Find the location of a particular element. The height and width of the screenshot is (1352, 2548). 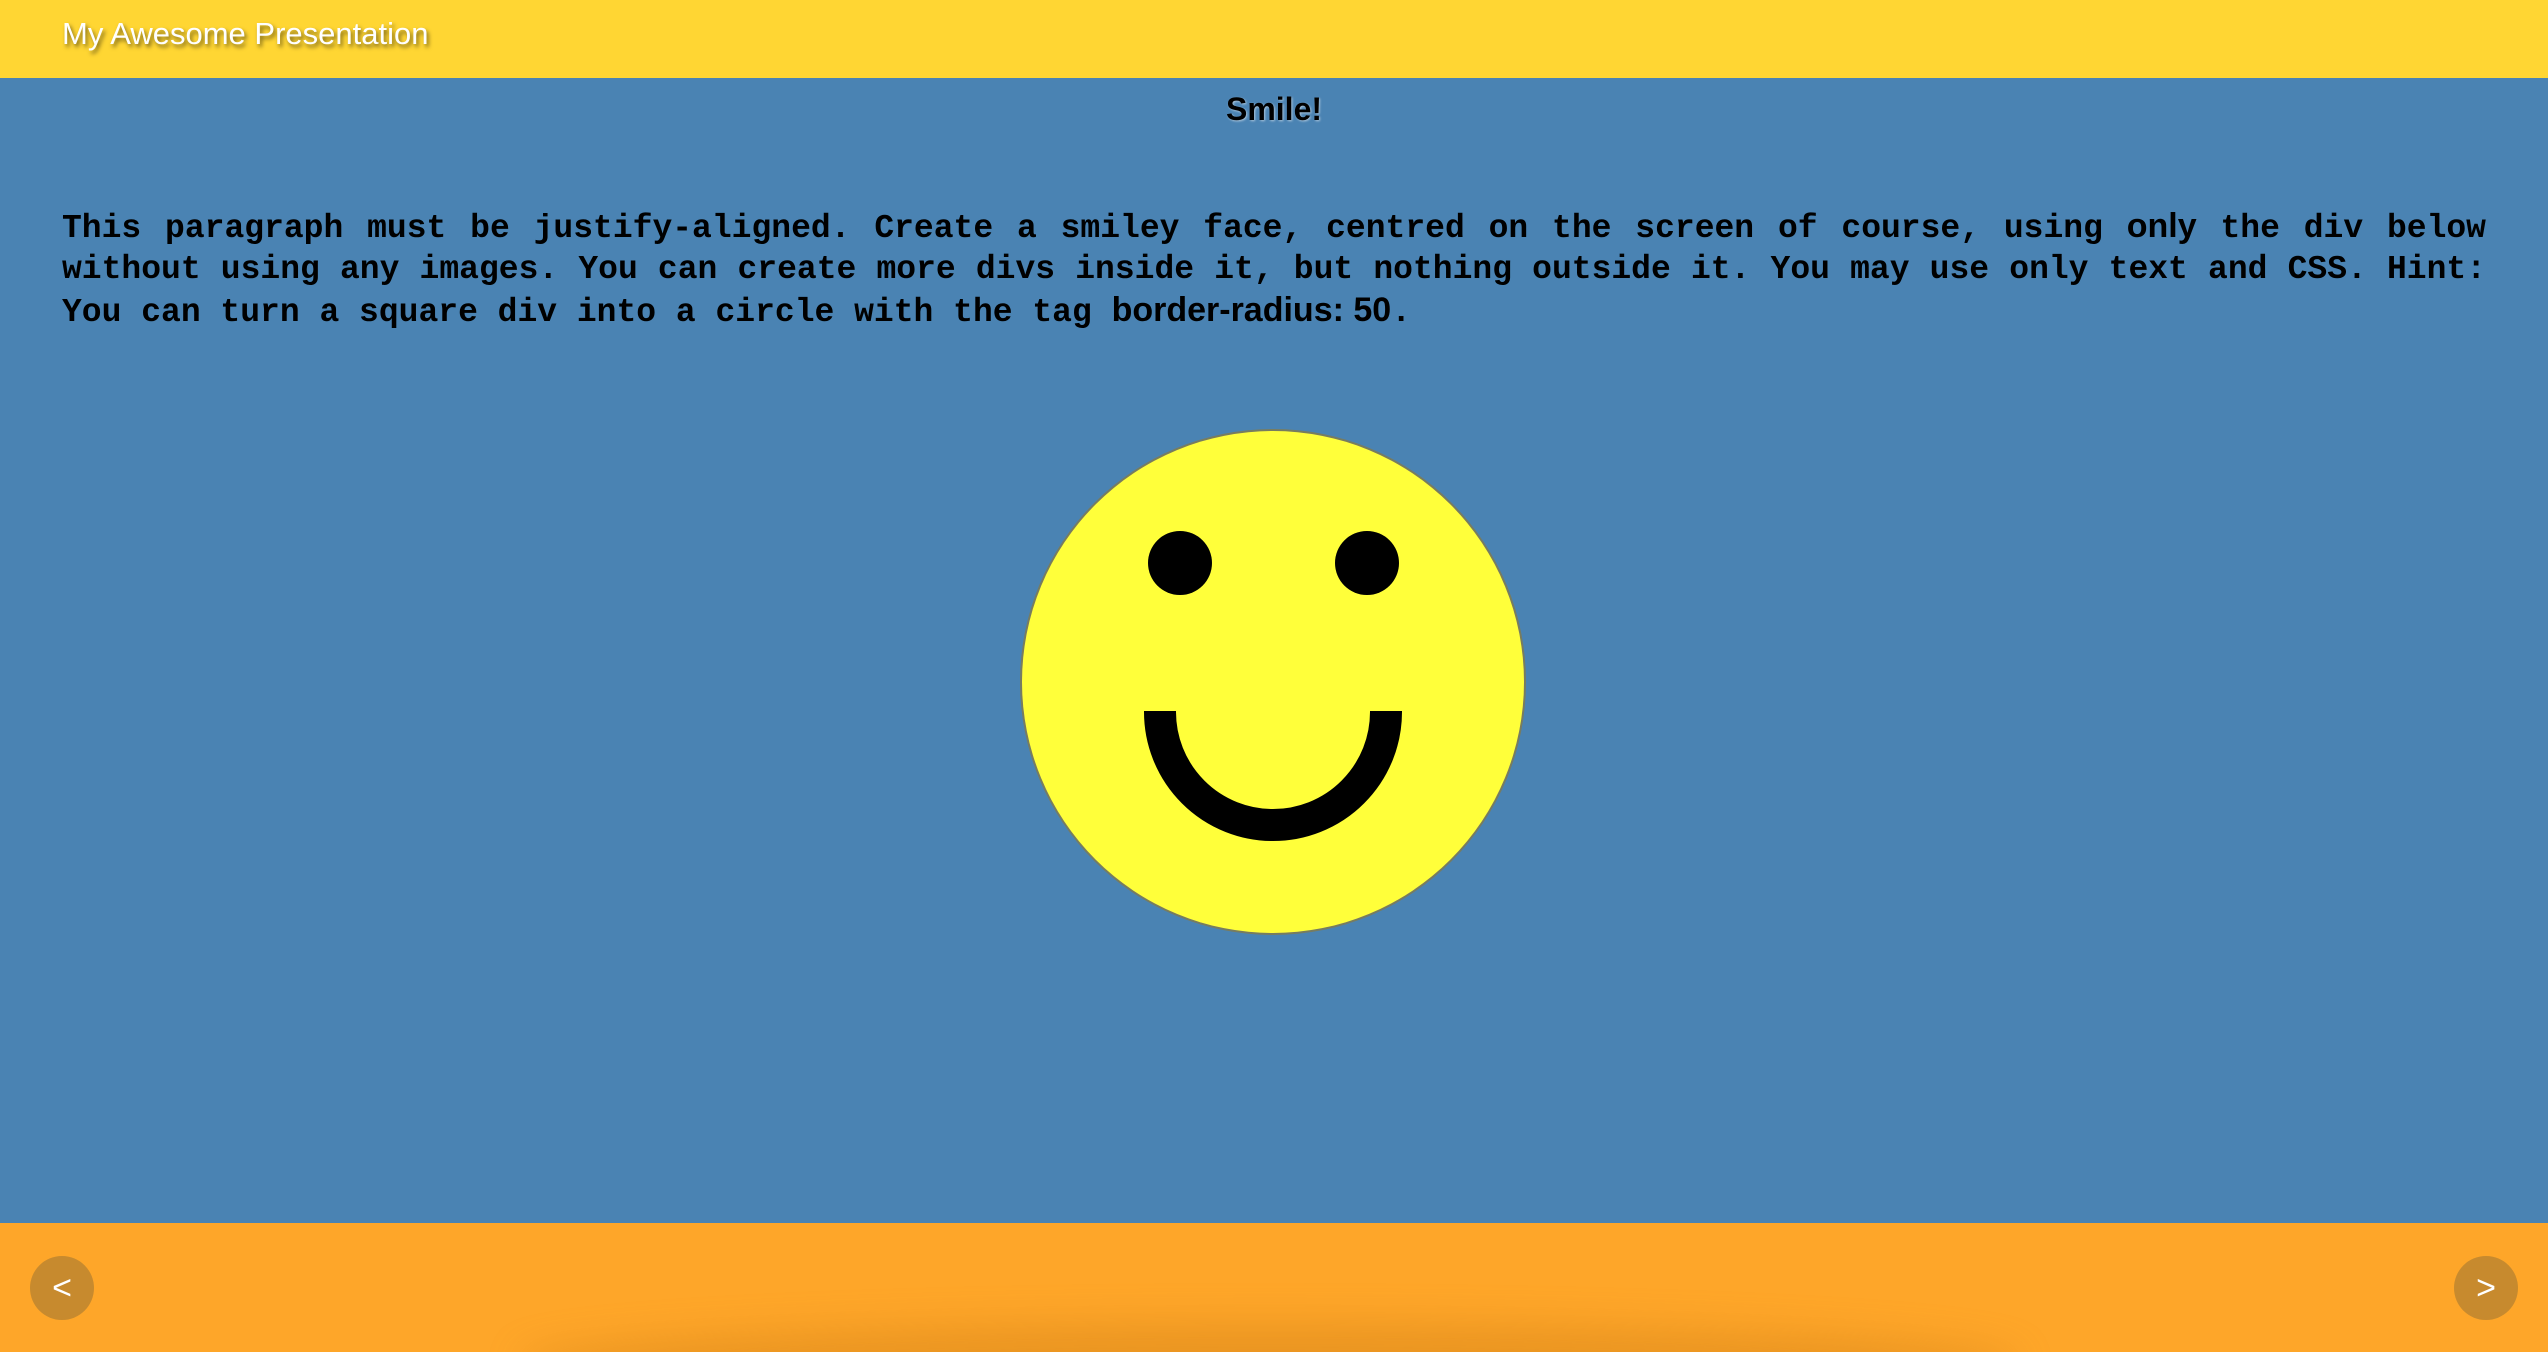

smiley-left-eye is located at coordinates (1180, 563).